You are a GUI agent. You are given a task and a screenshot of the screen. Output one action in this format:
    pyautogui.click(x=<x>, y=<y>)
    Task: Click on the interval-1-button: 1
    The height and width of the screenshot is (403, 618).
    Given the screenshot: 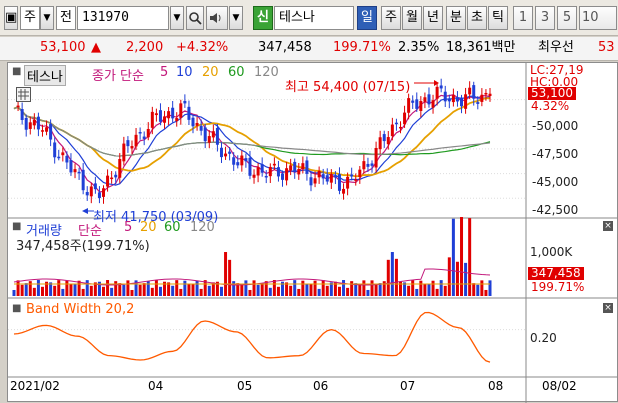 What is the action you would take?
    pyautogui.click(x=523, y=18)
    